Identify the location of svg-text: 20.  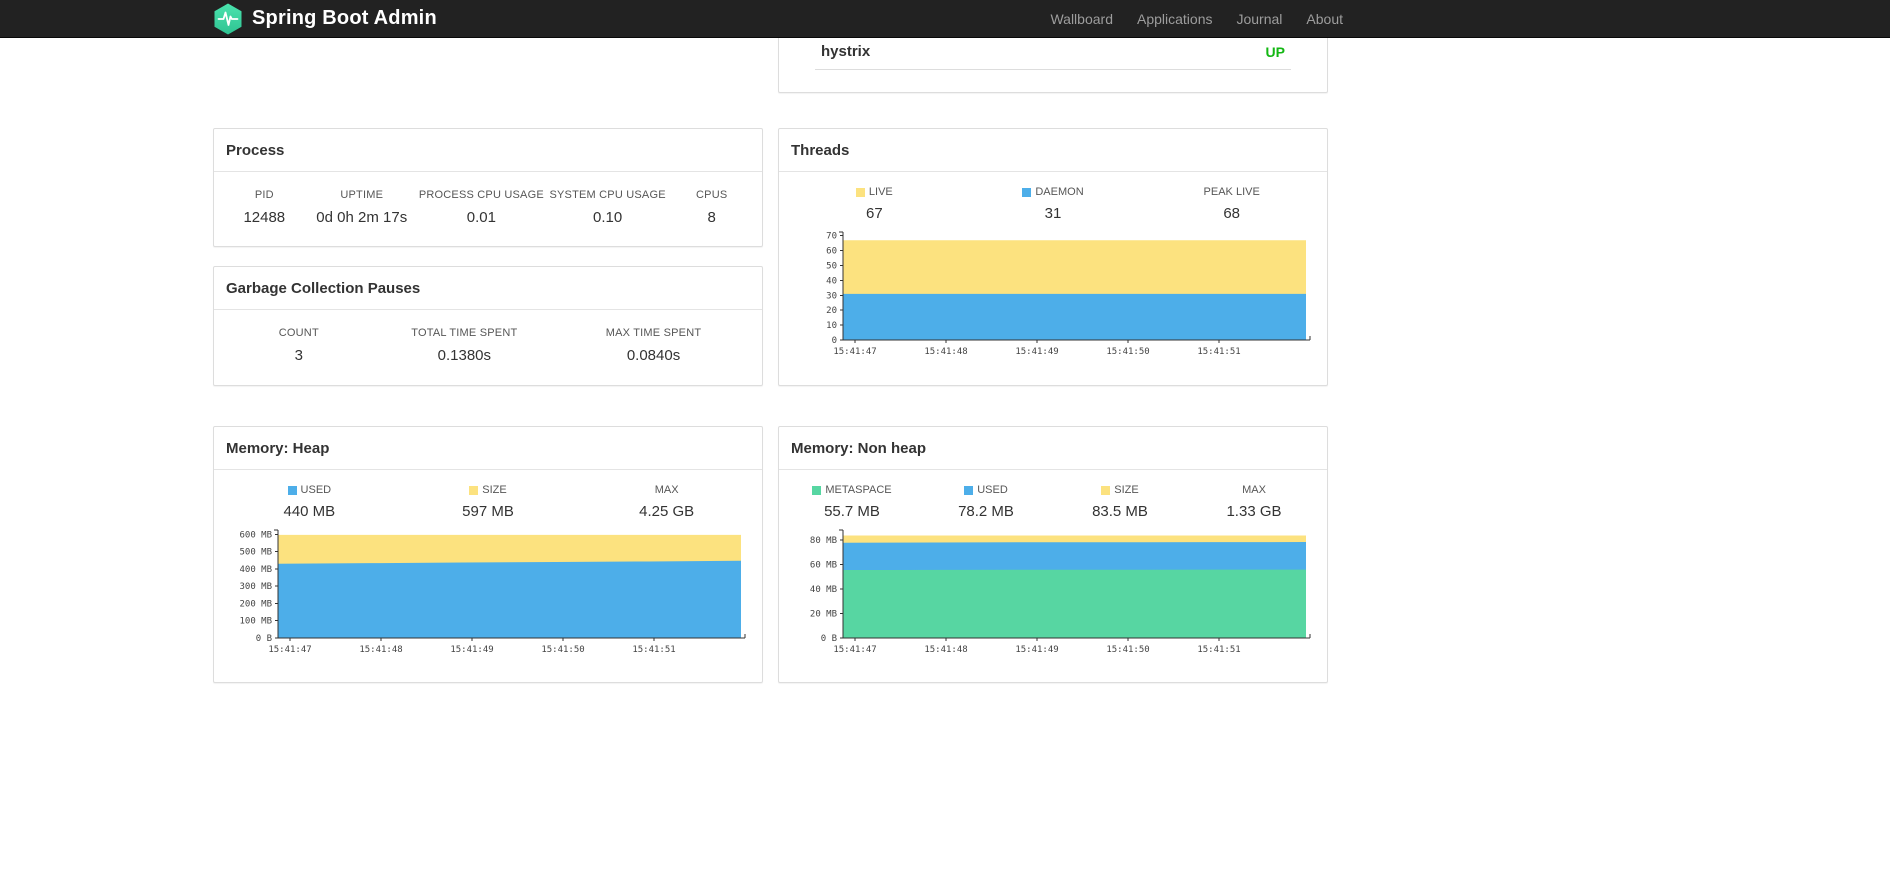
(831, 311).